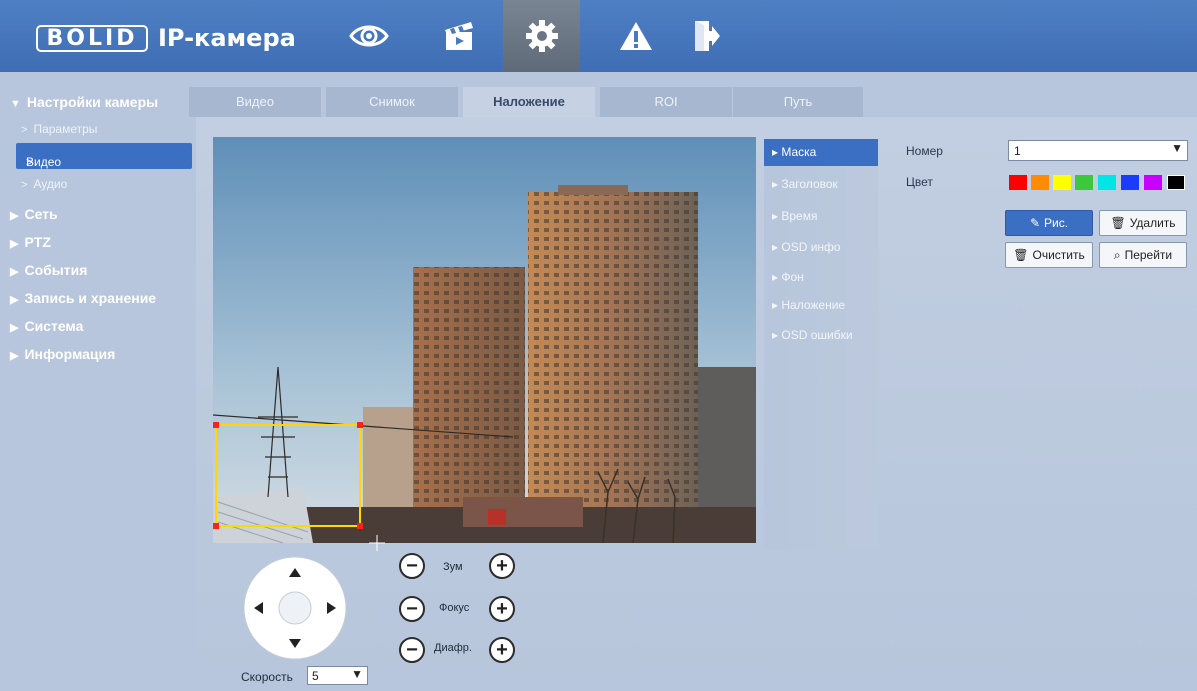 This screenshot has width=1197, height=691. Describe the element at coordinates (794, 216) in the screenshot. I see `submenu-time: ▸ Время` at that location.